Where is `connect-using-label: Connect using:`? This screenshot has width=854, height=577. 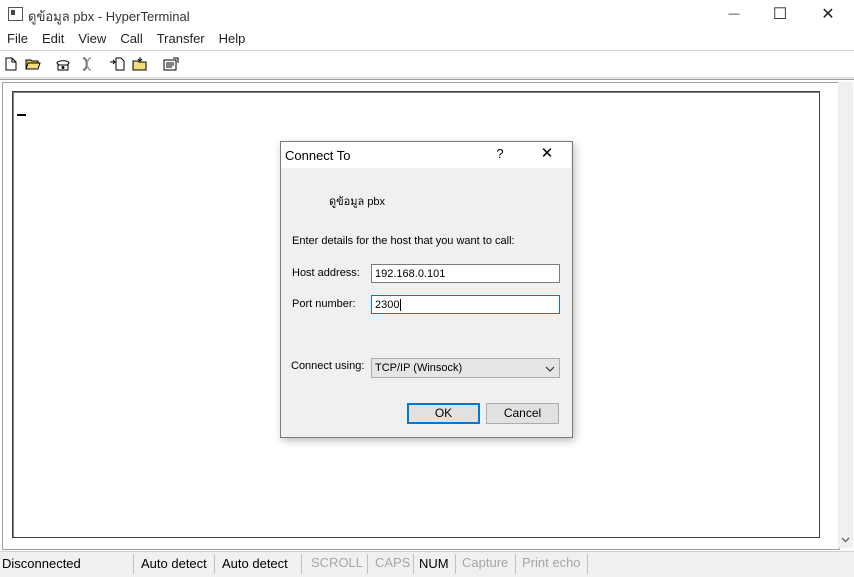 connect-using-label: Connect using: is located at coordinates (328, 366).